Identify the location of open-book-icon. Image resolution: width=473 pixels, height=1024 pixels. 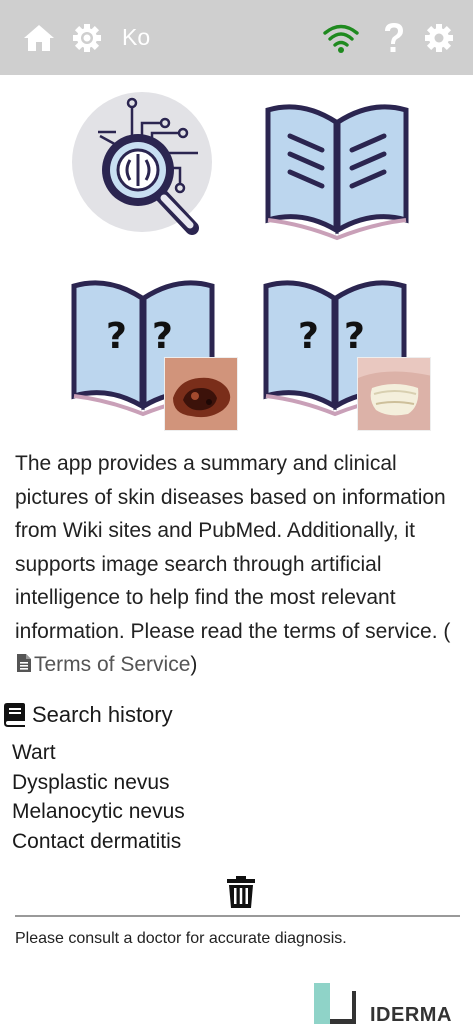
(337, 172).